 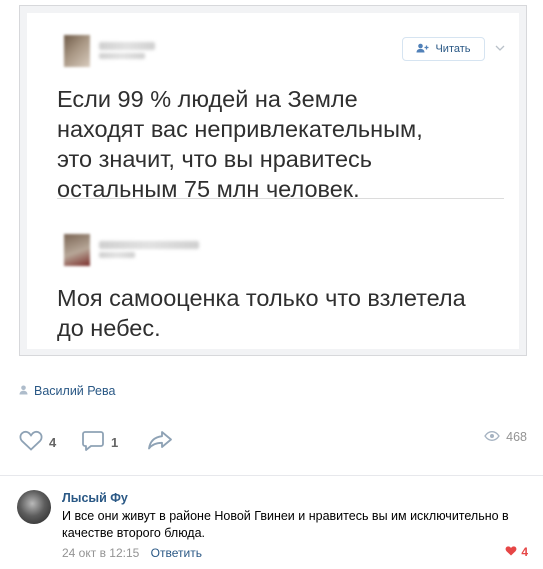 I want to click on like-button: 4, so click(x=37, y=442).